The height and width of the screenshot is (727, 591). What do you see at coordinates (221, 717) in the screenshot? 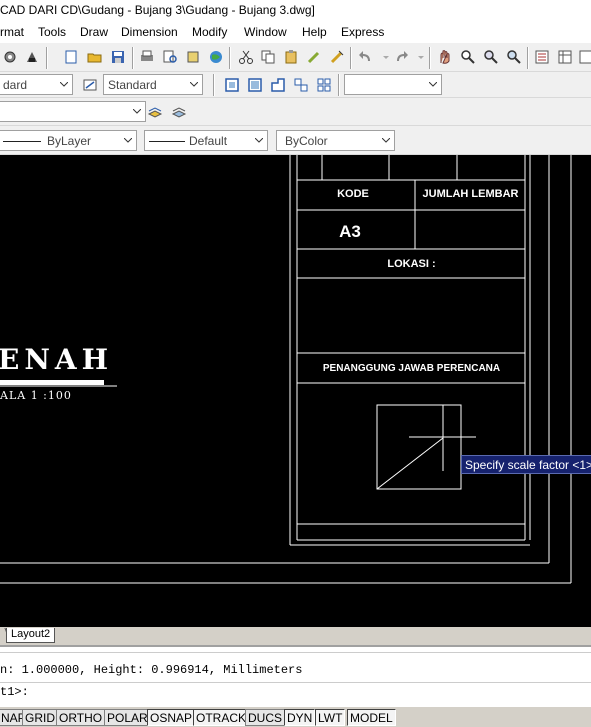
I see `status-otrack-button: OTRACK` at bounding box center [221, 717].